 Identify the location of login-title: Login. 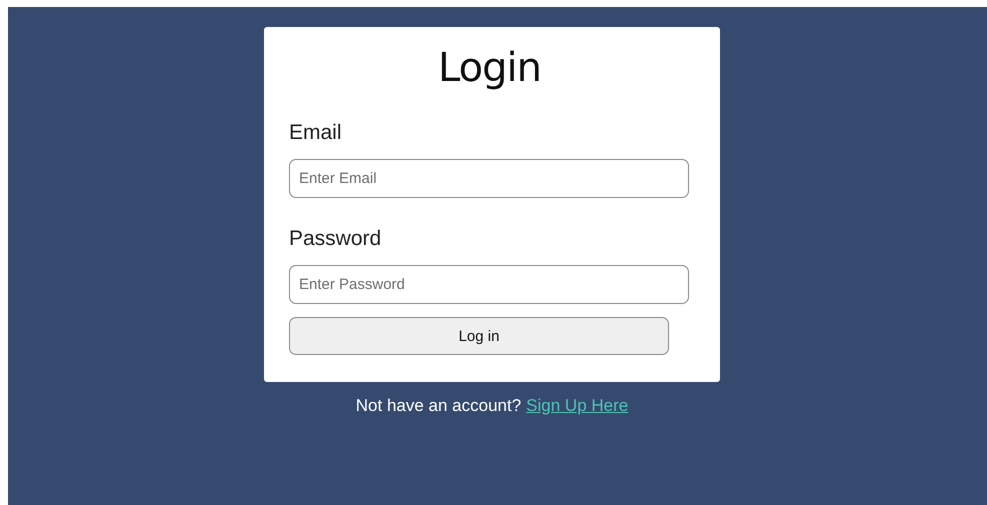
(489, 68).